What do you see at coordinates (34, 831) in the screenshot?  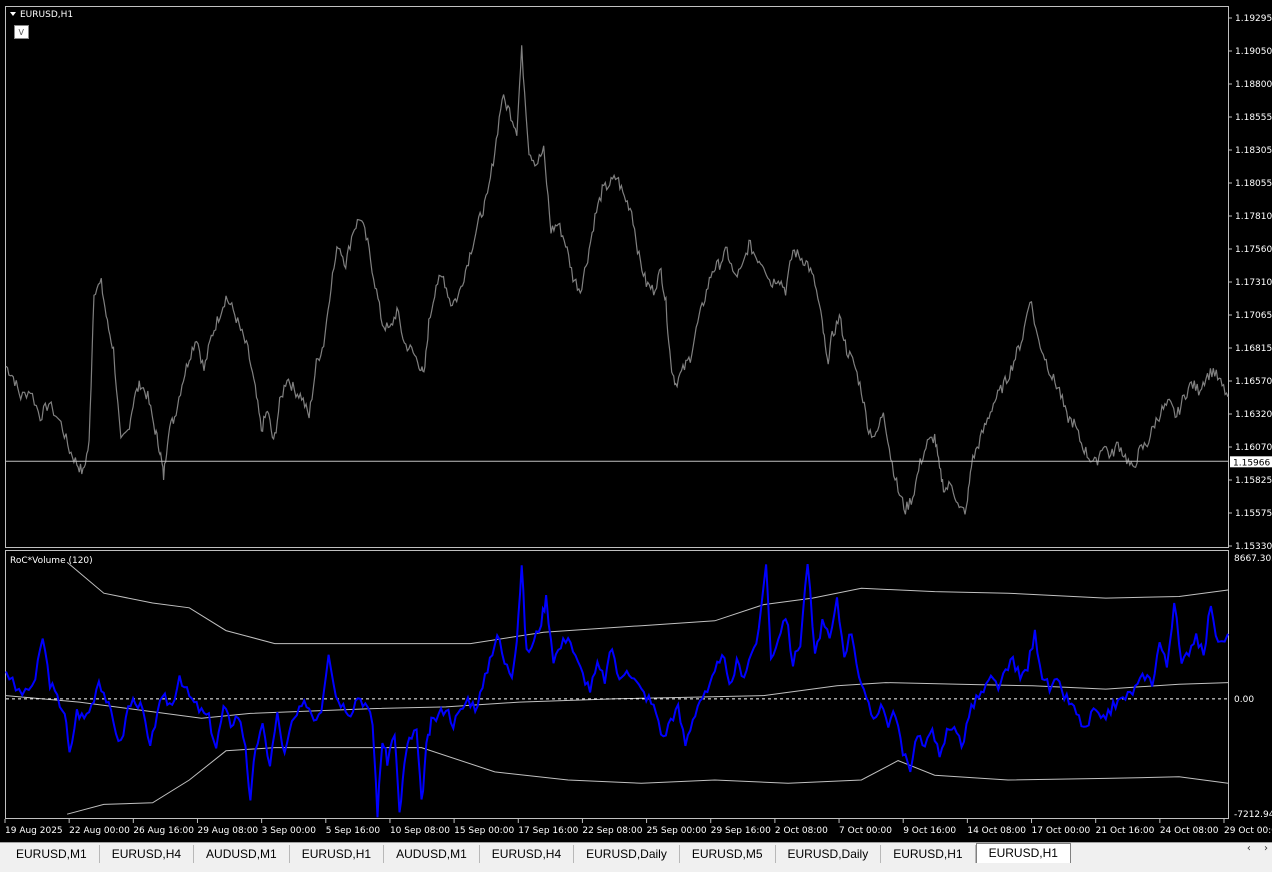 I see `time-tick-label: 19 Aug 2025` at bounding box center [34, 831].